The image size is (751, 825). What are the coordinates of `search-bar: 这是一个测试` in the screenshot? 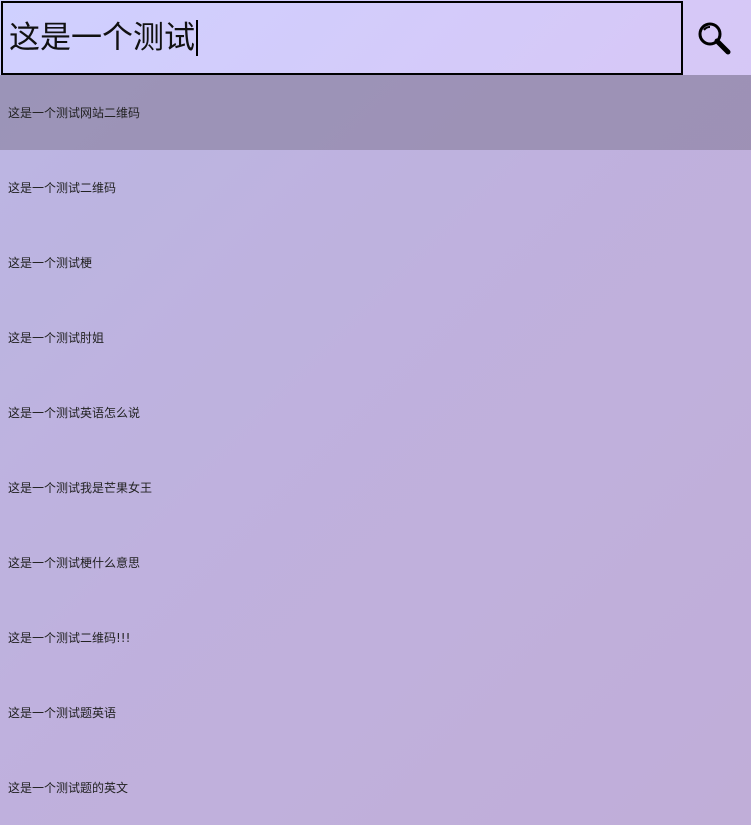 It's located at (375, 37).